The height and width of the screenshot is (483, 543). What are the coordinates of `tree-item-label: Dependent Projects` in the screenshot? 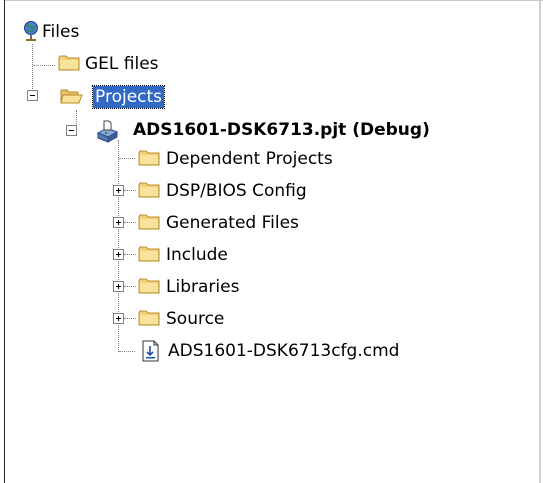 It's located at (249, 159).